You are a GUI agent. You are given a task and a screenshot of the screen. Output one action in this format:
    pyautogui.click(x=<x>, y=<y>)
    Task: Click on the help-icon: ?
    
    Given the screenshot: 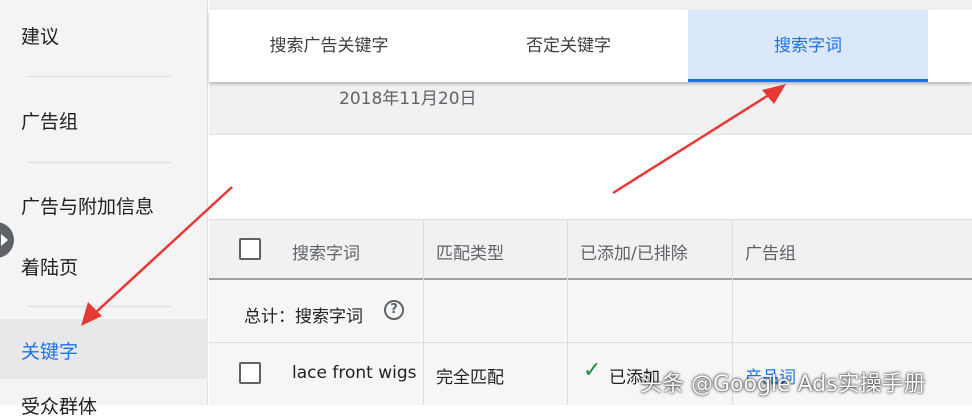 What is the action you would take?
    pyautogui.click(x=394, y=310)
    